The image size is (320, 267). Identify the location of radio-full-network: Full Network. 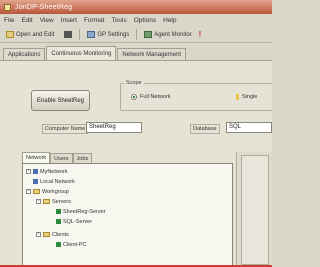
(151, 97).